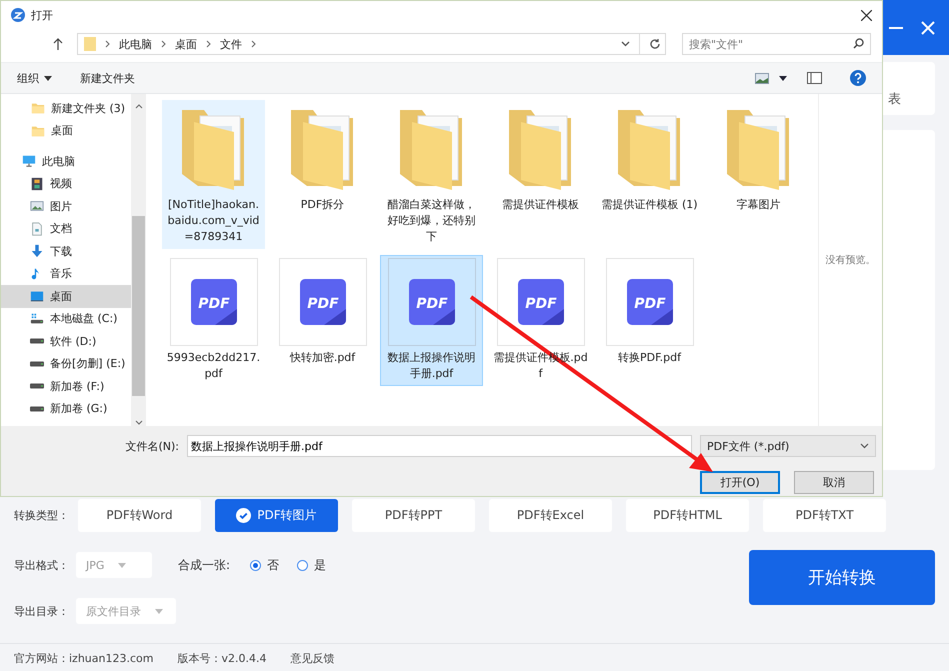 The height and width of the screenshot is (671, 949). Describe the element at coordinates (29, 161) in the screenshot. I see `pc-icon` at that location.